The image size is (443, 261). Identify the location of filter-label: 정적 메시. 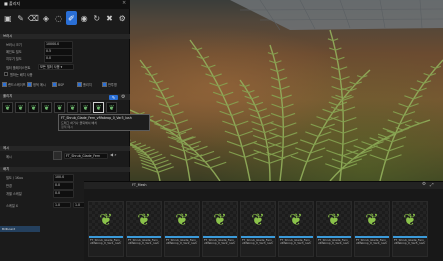
(39, 85).